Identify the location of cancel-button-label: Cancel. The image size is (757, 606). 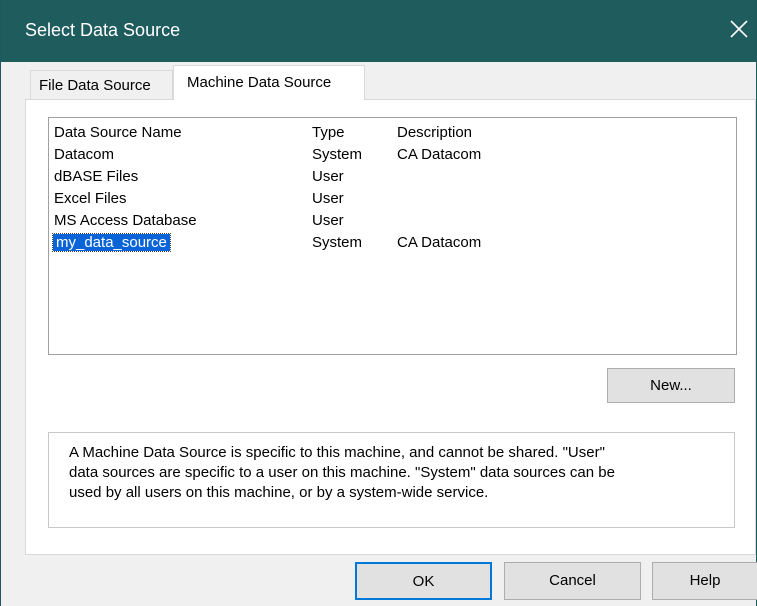
(572, 580).